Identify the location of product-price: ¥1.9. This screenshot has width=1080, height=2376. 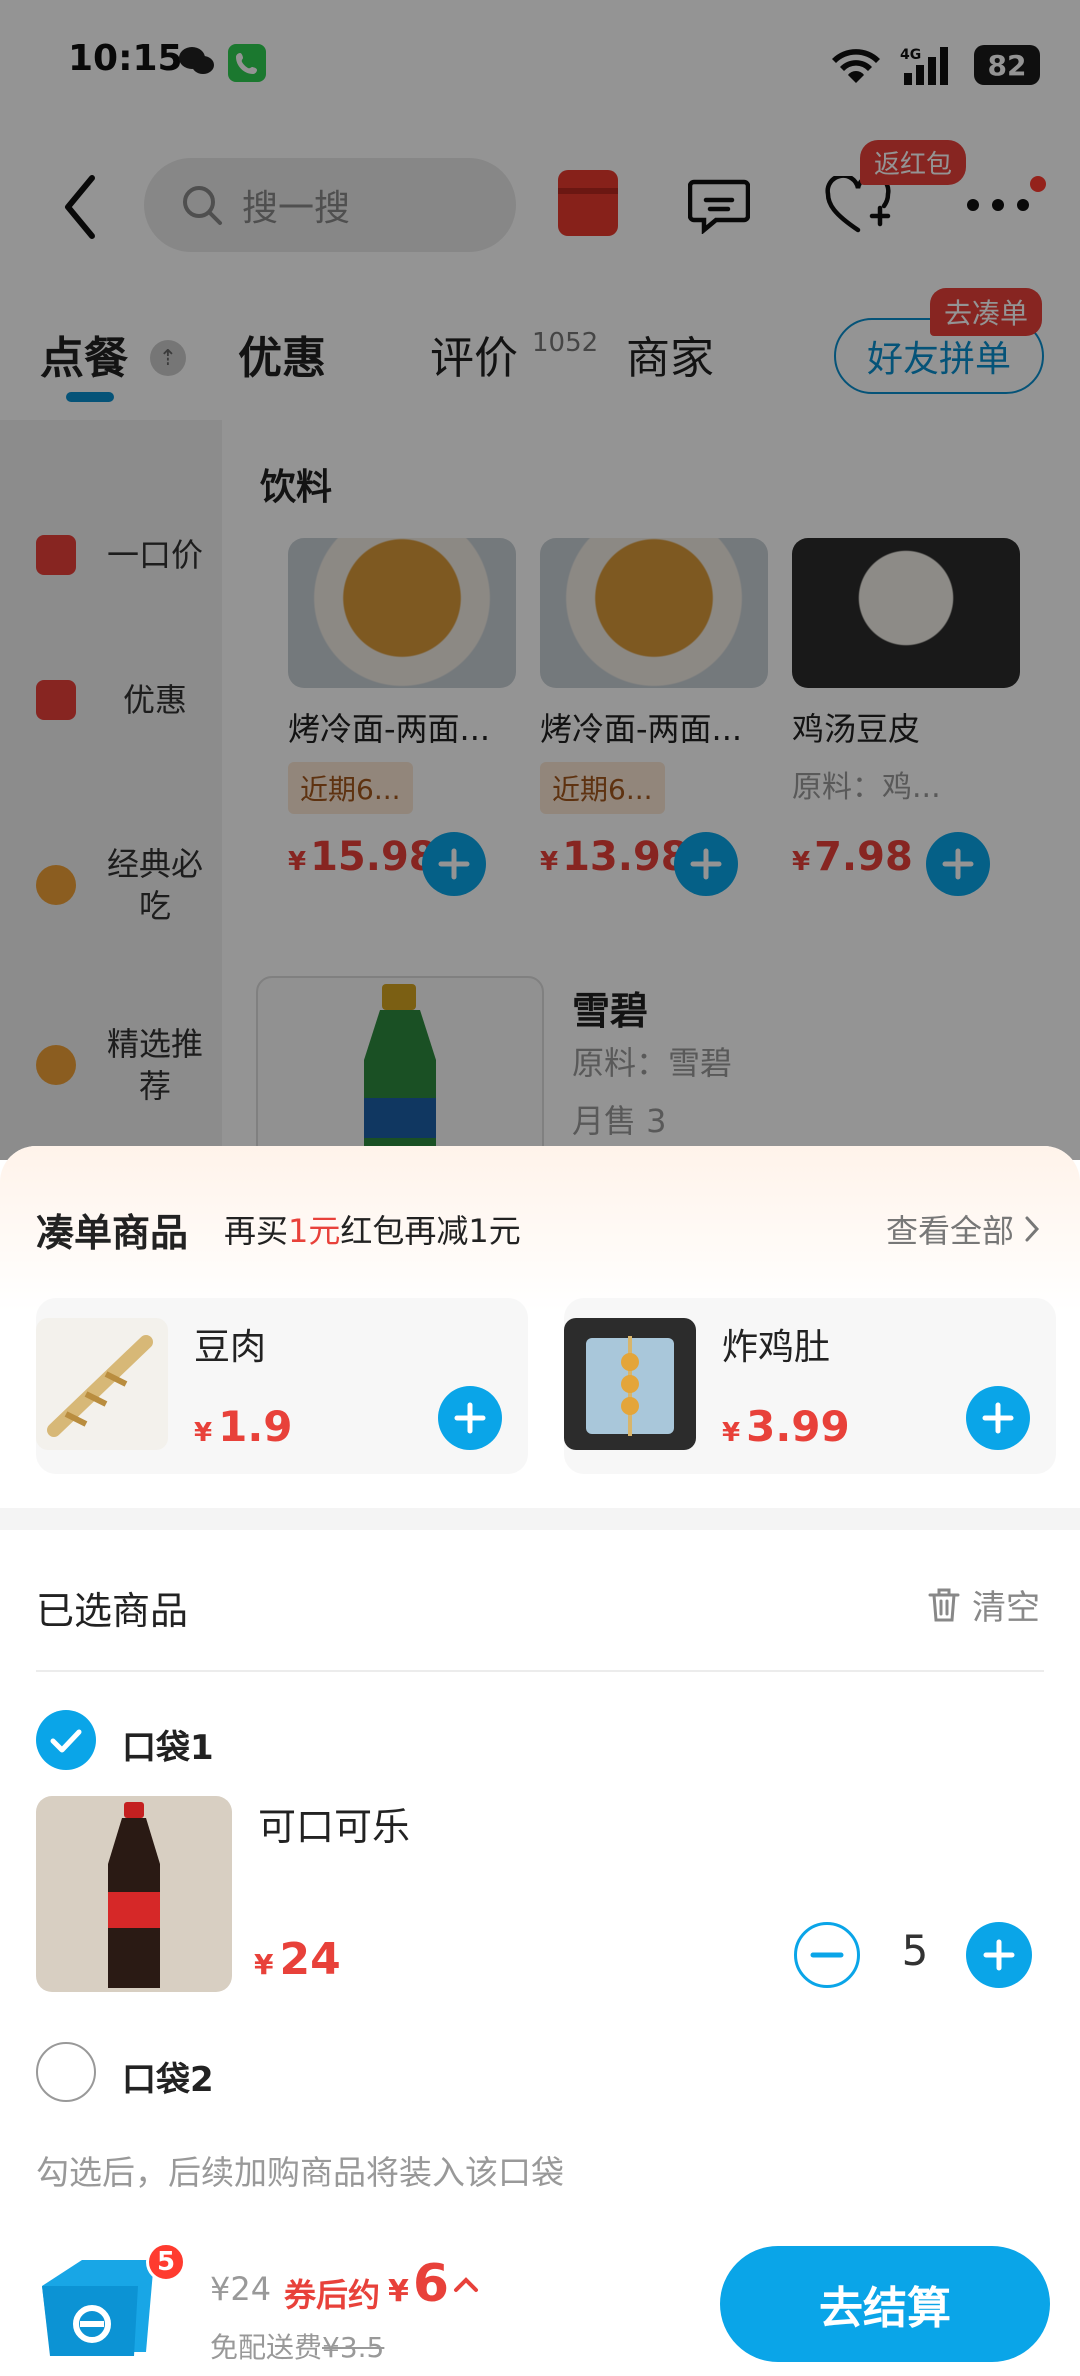
(243, 1426).